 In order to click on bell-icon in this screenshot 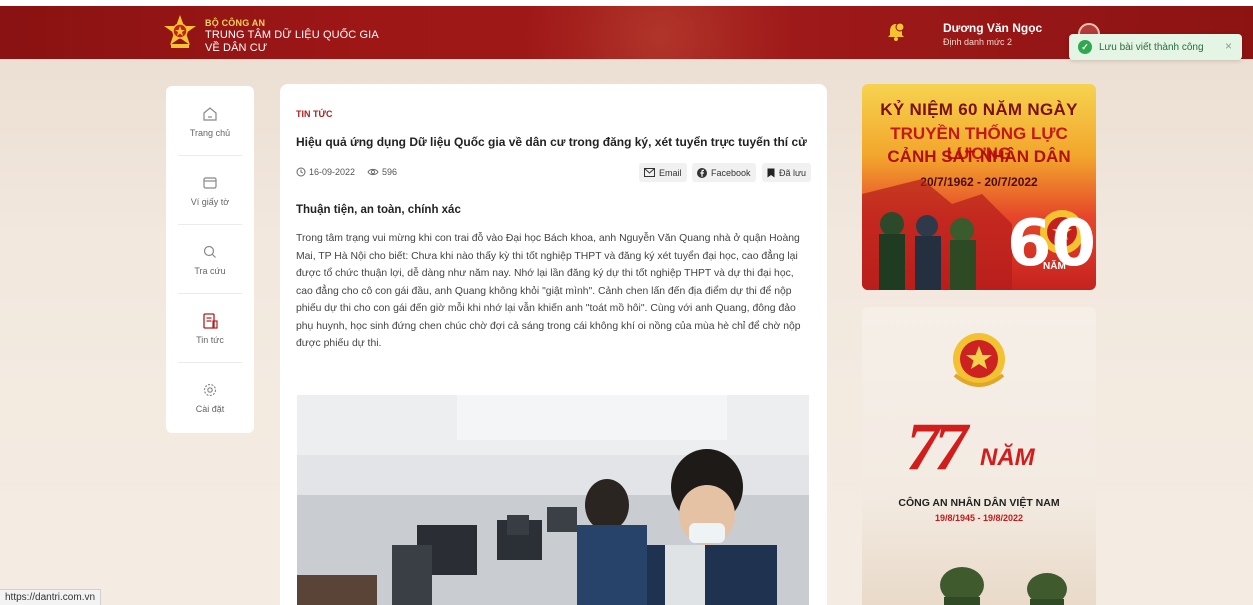, I will do `click(896, 32)`.